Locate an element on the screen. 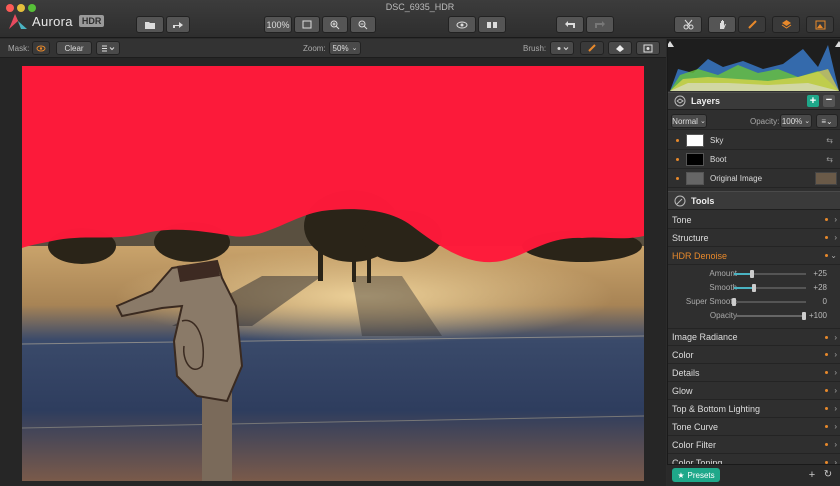  image-icon is located at coordinates (820, 24).